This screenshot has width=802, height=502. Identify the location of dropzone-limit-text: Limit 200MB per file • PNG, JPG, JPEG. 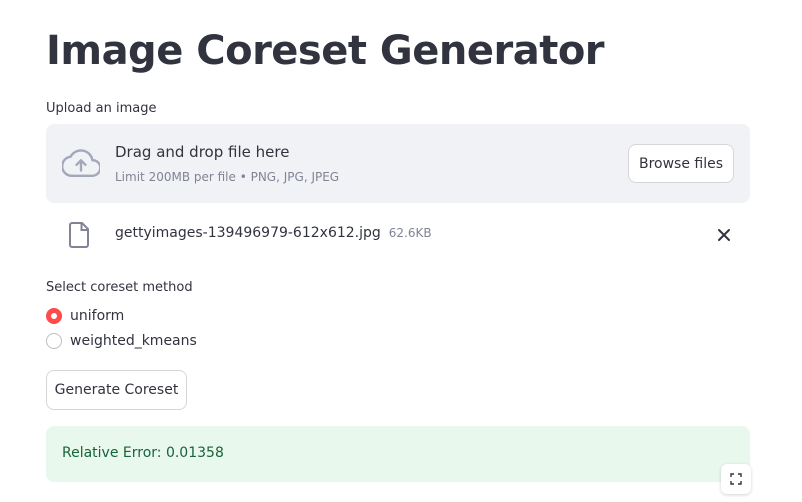
(227, 177).